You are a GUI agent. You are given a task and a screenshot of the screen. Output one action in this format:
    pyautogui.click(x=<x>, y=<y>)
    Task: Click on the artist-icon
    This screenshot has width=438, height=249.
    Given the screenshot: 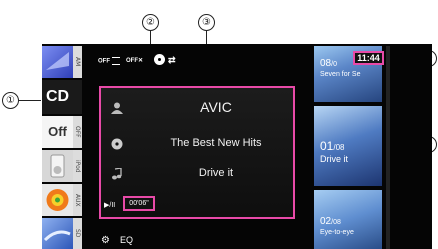 What is the action you would take?
    pyautogui.click(x=117, y=108)
    